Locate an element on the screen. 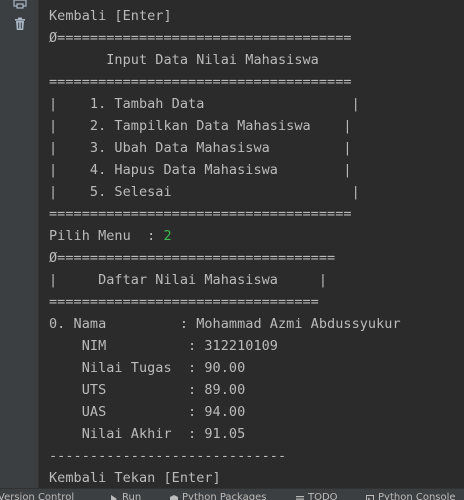 Image resolution: width=464 pixels, height=500 pixels. console-line: | 5. Selesai | is located at coordinates (225, 192).